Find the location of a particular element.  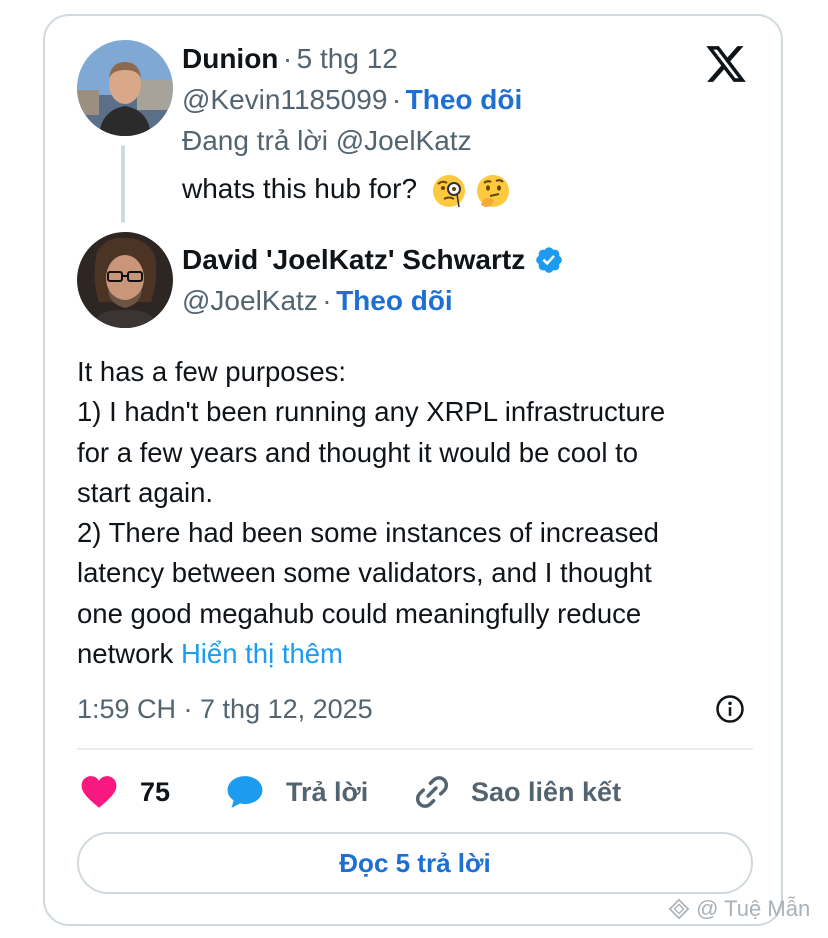

info-icon is located at coordinates (730, 709).